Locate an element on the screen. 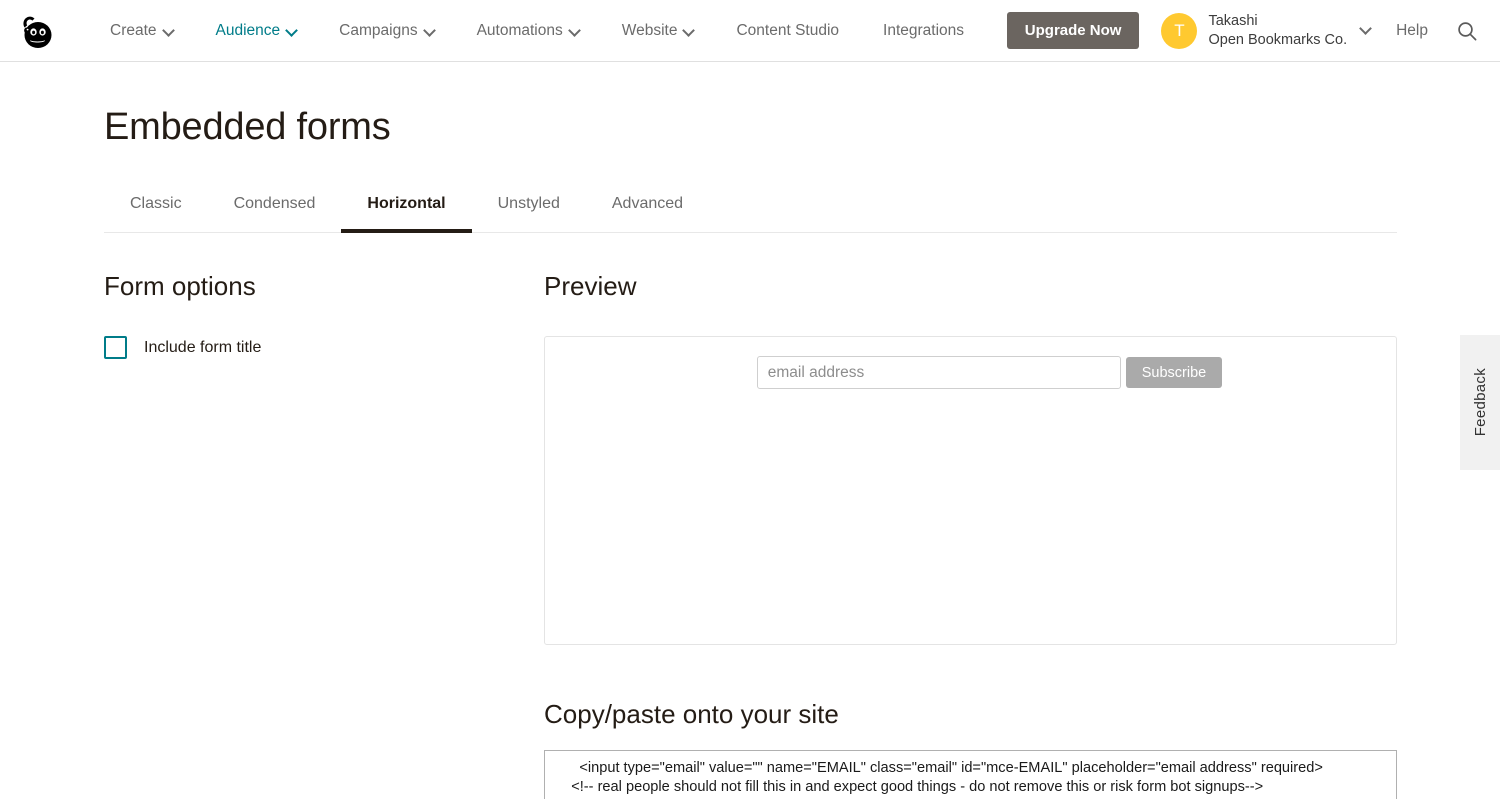 The width and height of the screenshot is (1500, 799). nav-item-automations: Automations is located at coordinates (527, 31).